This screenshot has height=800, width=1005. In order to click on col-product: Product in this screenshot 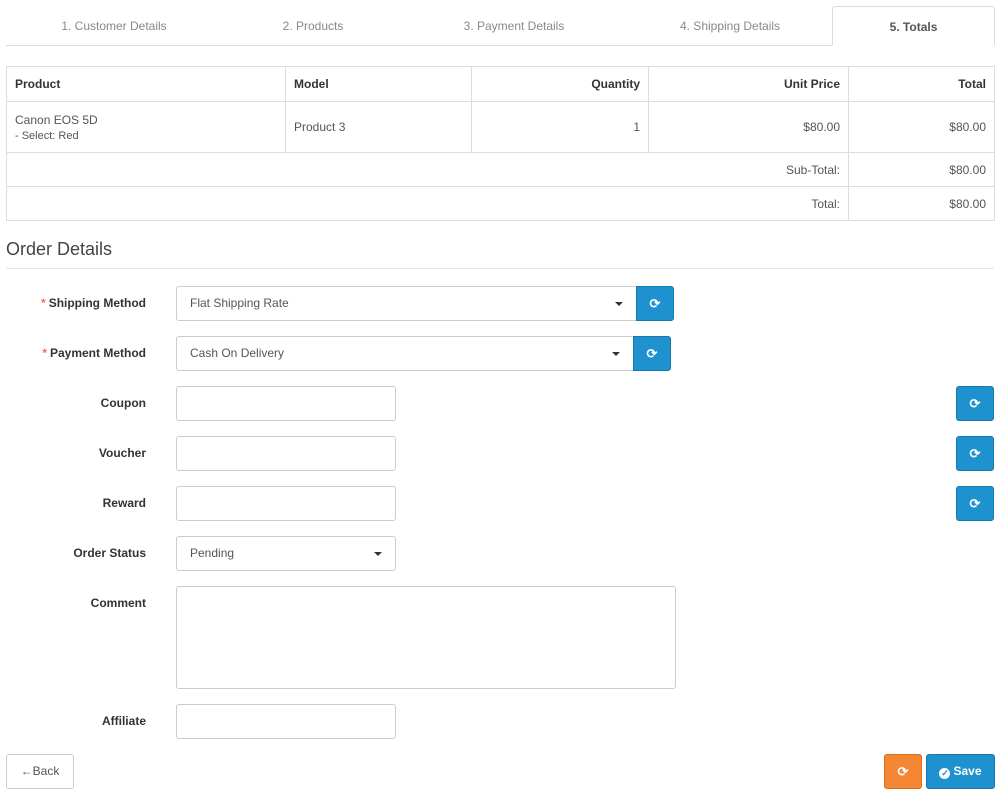, I will do `click(146, 84)`.